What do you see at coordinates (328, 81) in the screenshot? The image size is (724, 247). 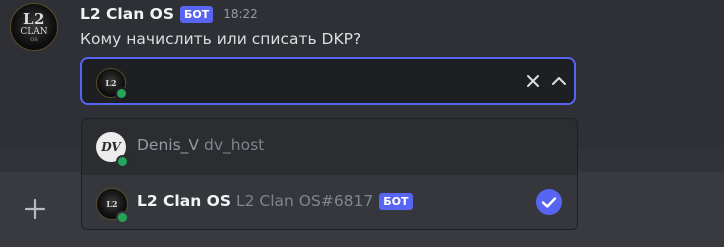 I see `user-select-menu: L2` at bounding box center [328, 81].